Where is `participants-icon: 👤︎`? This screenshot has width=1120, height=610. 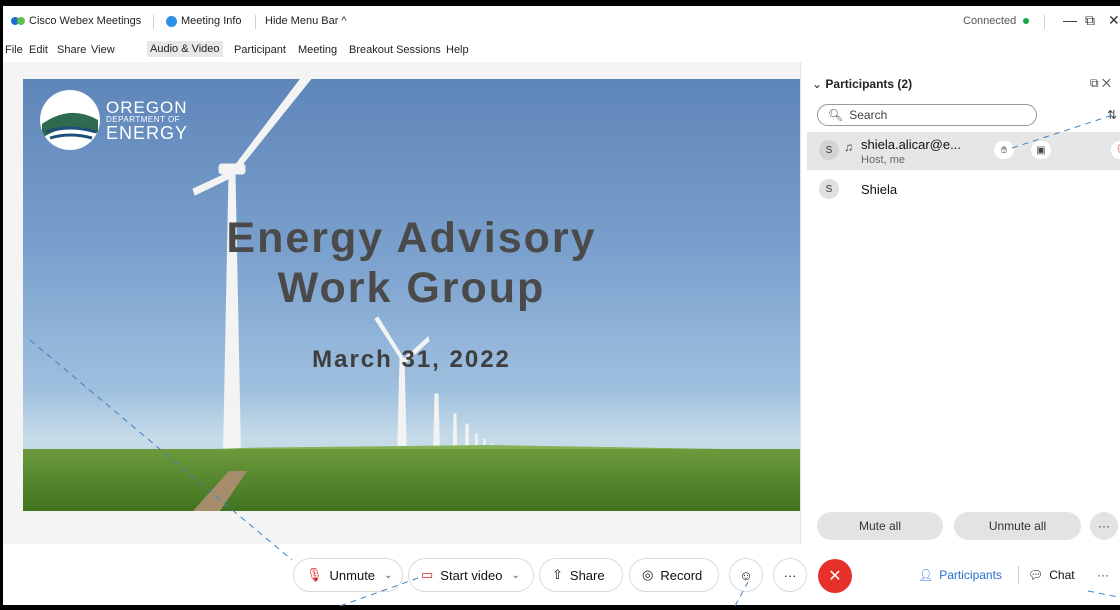 participants-icon: 👤︎ is located at coordinates (926, 575).